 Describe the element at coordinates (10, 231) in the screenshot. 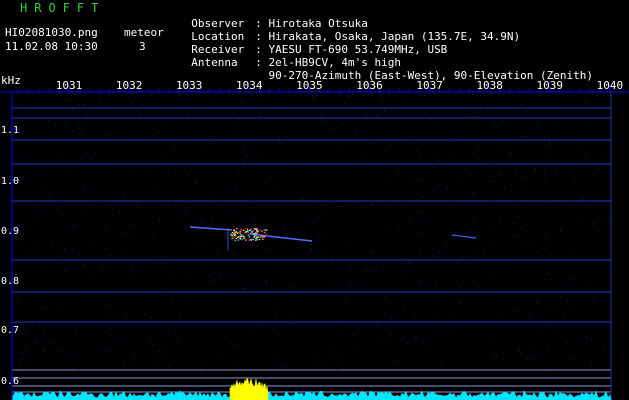

I see `freq-tick-label: 0.9` at that location.